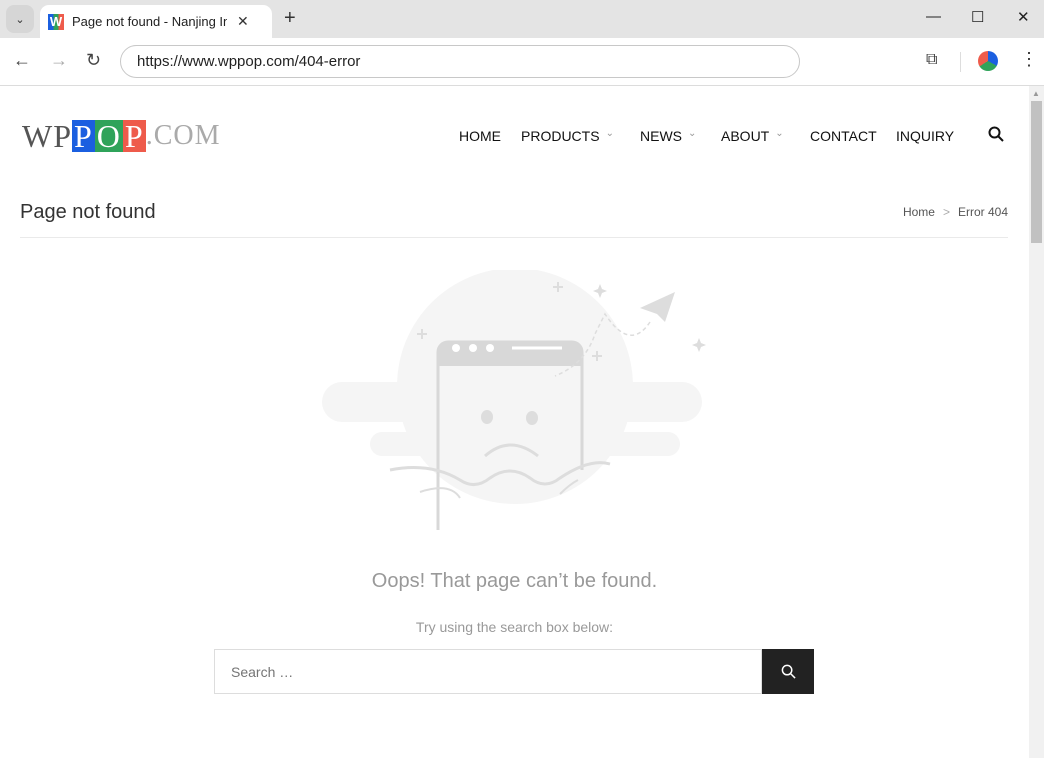 Image resolution: width=1044 pixels, height=758 pixels. Describe the element at coordinates (1029, 59) in the screenshot. I see `more-menu-icon: ⋮` at that location.